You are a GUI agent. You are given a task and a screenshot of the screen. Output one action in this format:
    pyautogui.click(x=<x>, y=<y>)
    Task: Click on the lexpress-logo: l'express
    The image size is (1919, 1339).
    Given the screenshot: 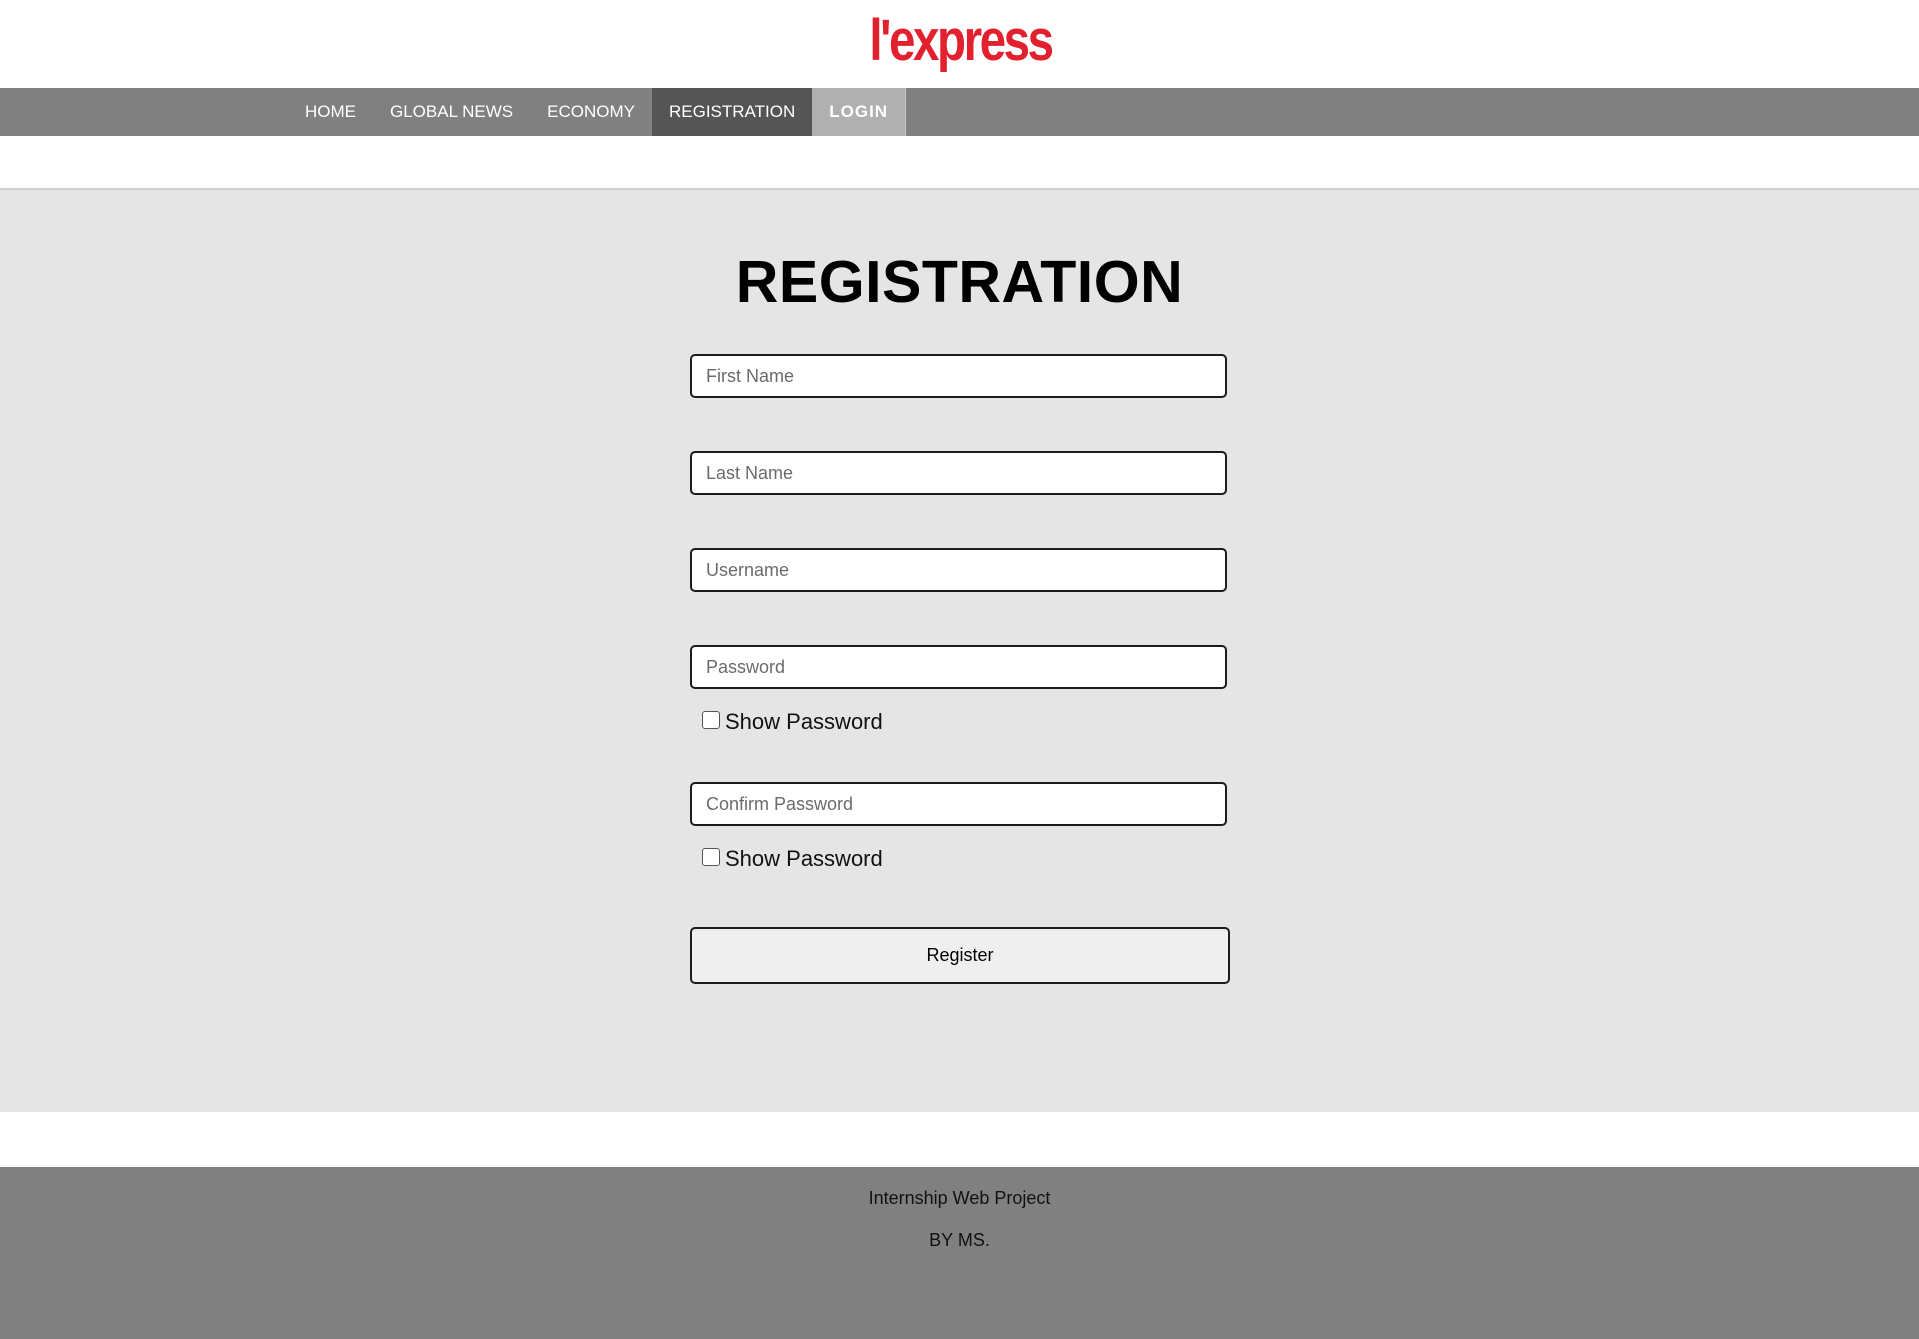 What is the action you would take?
    pyautogui.click(x=961, y=41)
    